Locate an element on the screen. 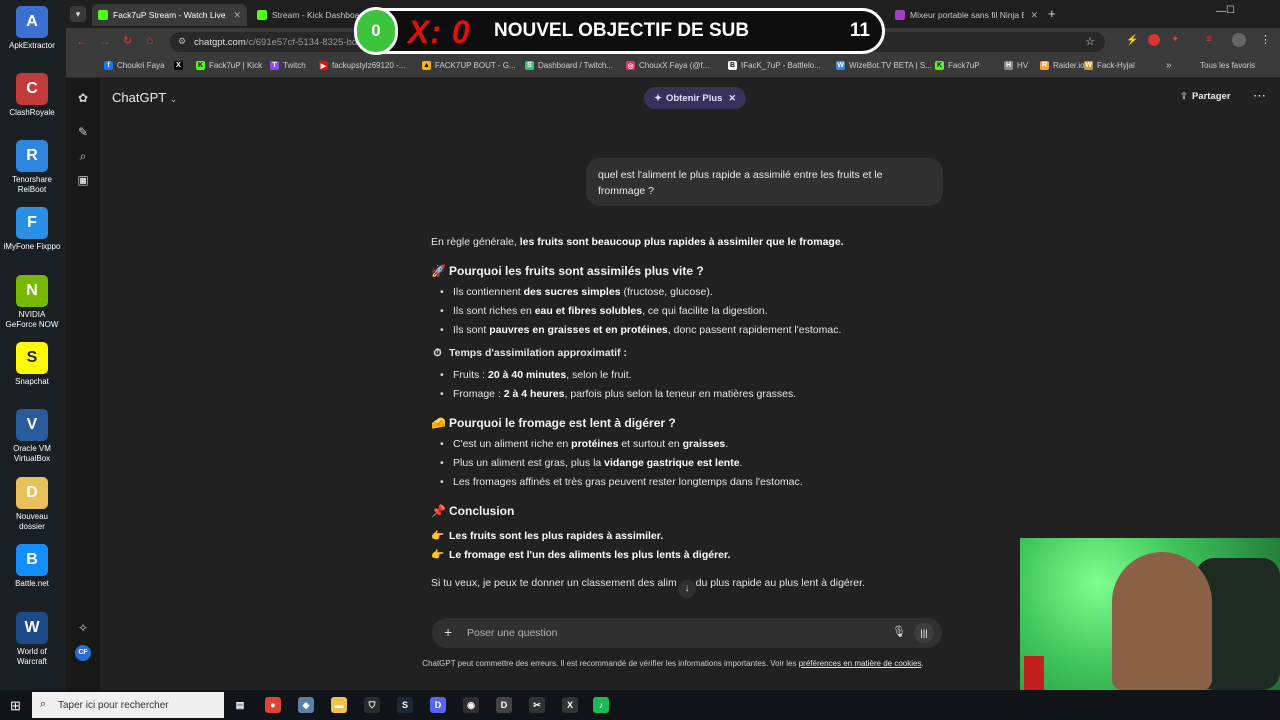 The image size is (1280, 720). search-icon: ⌕ is located at coordinates (83, 156).